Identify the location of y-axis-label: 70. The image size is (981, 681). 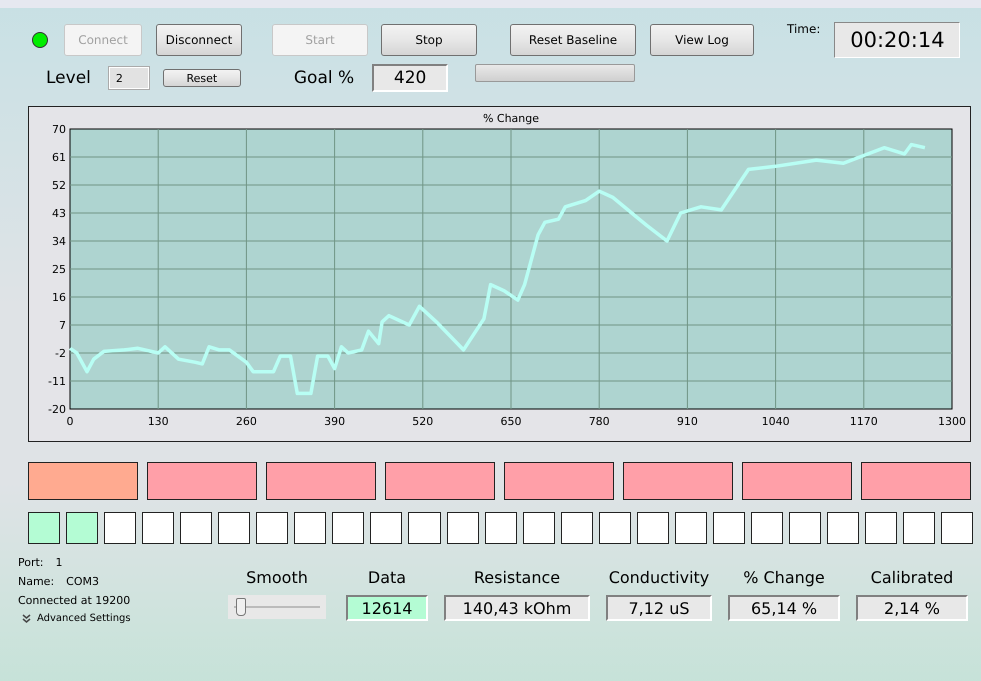
(59, 129).